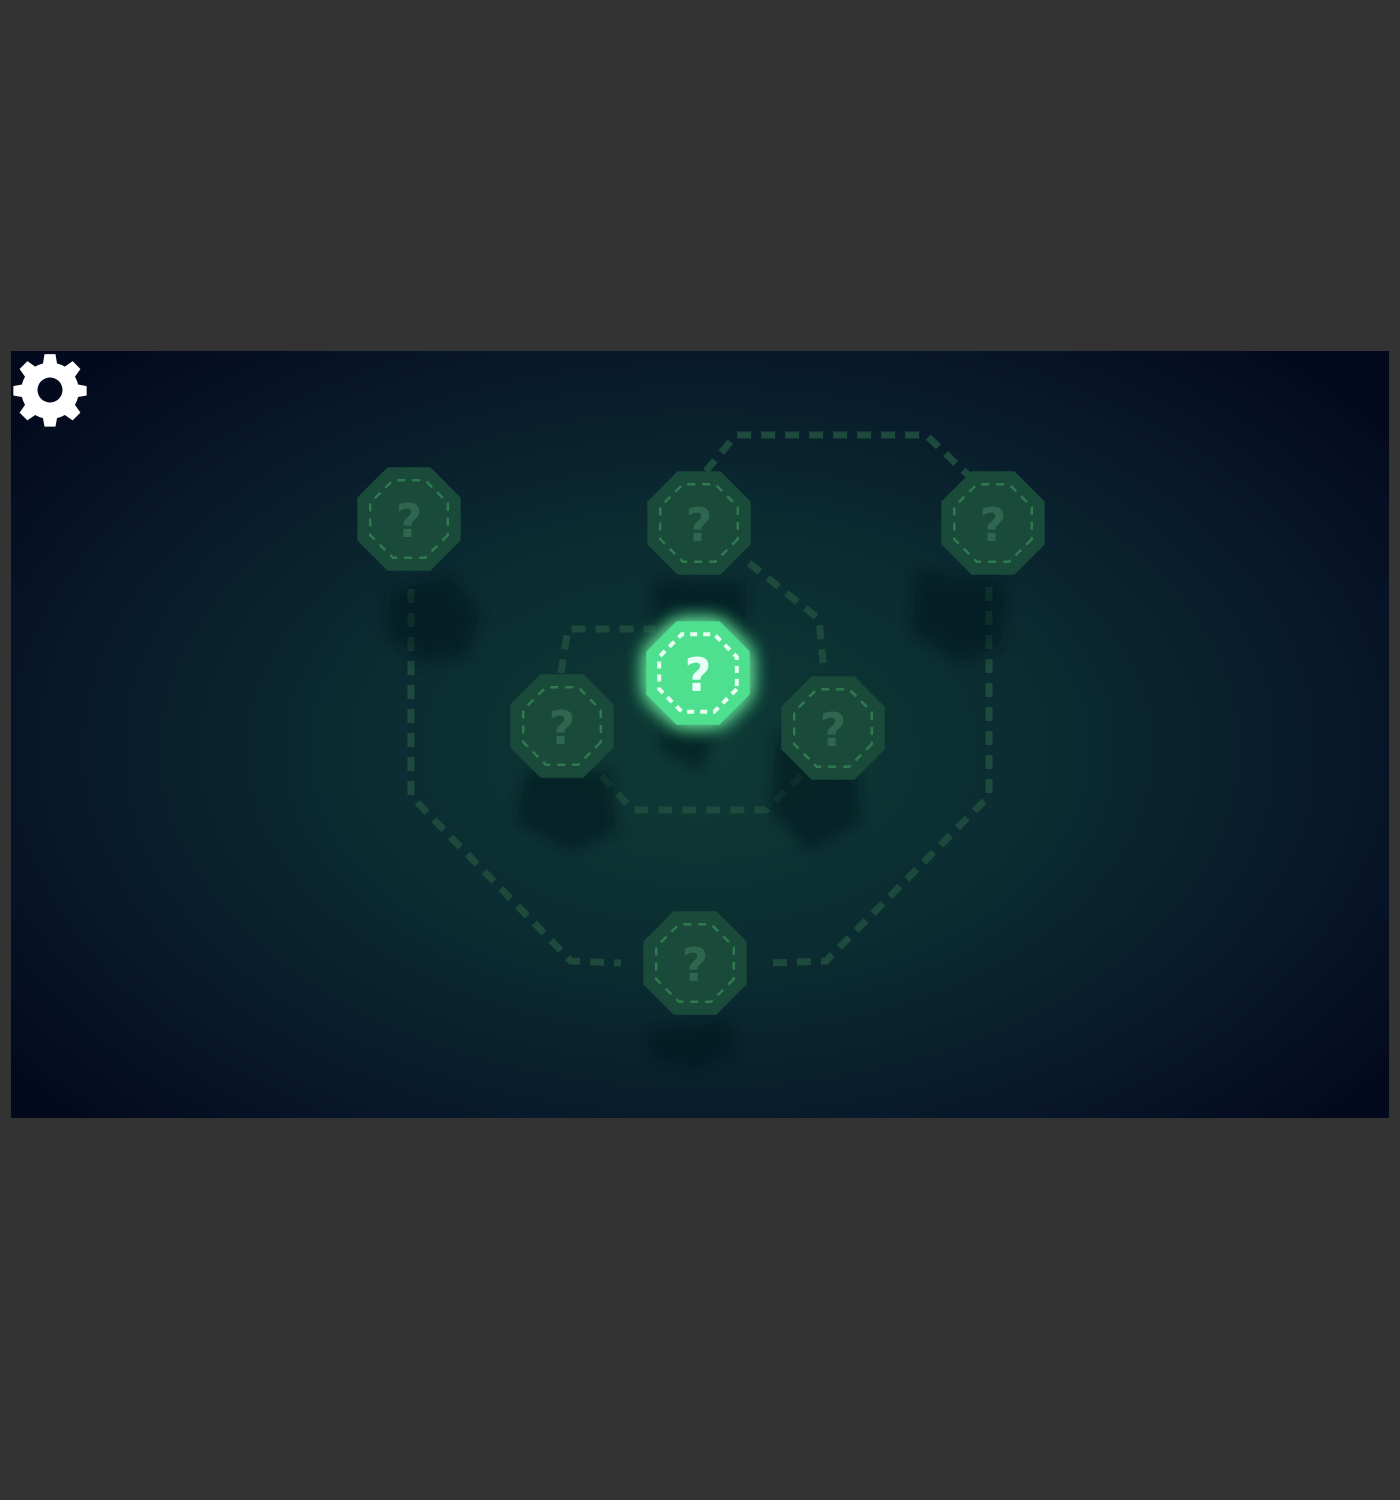  Describe the element at coordinates (606, 649) in the screenshot. I see `path-midleft-center` at that location.